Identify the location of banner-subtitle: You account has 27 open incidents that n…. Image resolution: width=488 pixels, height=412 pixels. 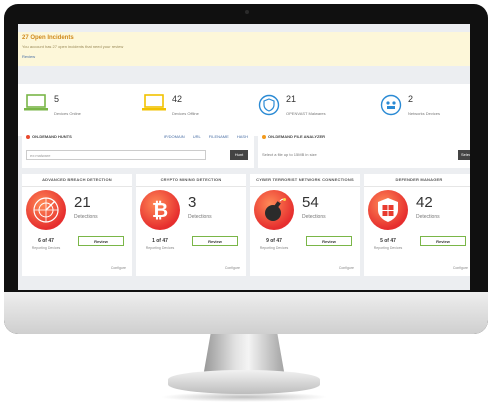
(73, 46).